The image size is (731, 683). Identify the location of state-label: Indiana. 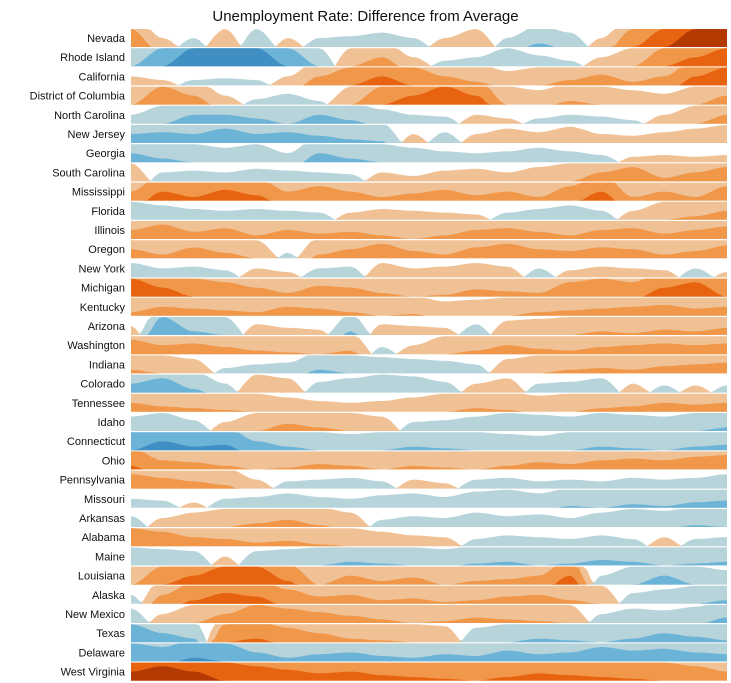
(107, 365).